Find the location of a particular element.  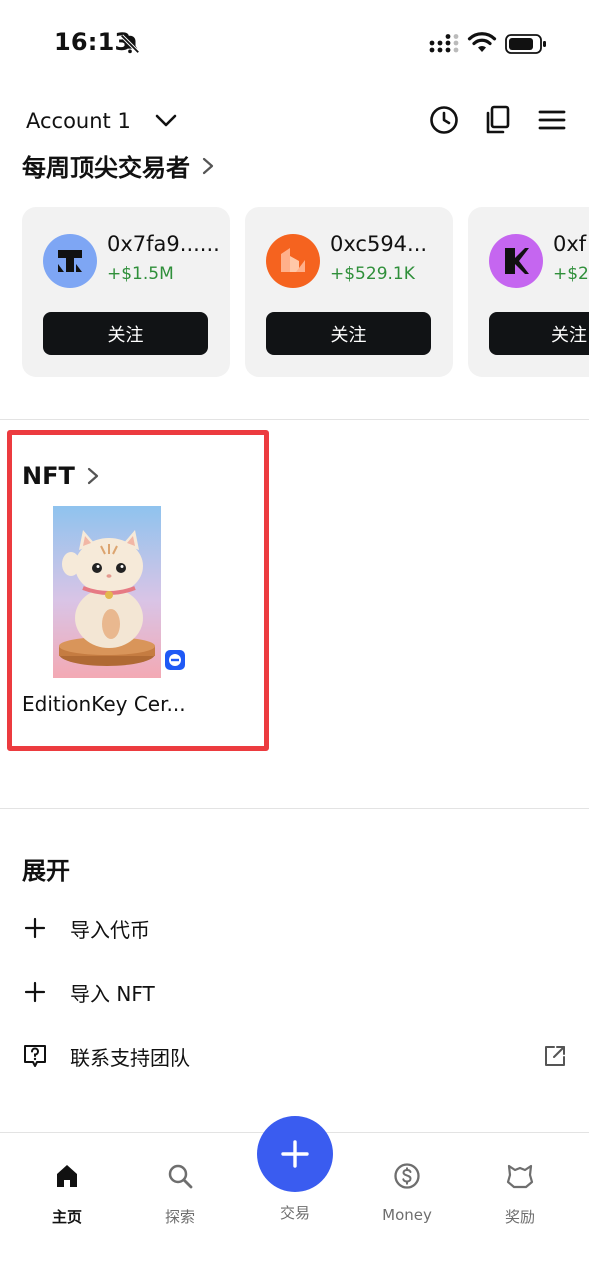

trader-pnl: +$2 is located at coordinates (571, 274).